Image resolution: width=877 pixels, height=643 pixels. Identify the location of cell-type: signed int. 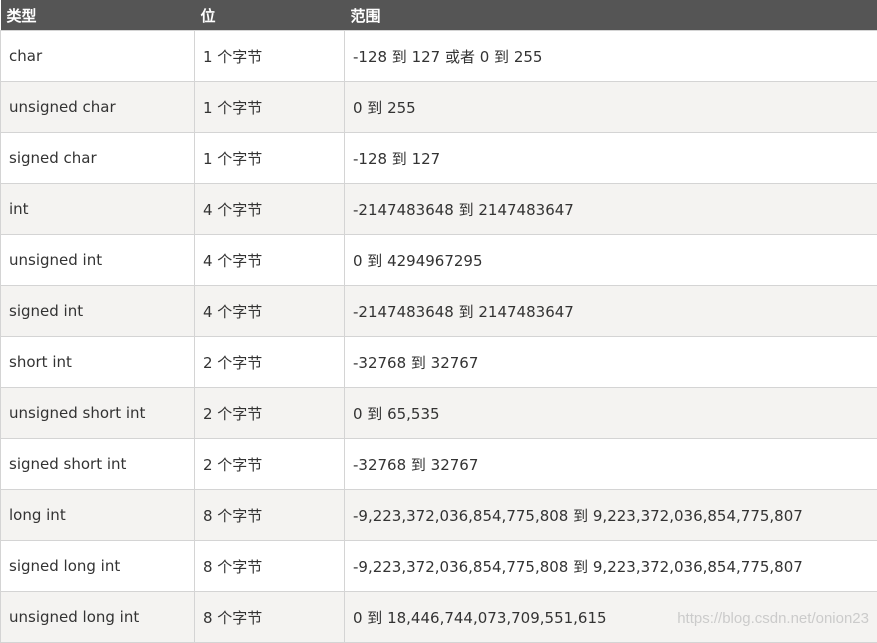
(98, 311).